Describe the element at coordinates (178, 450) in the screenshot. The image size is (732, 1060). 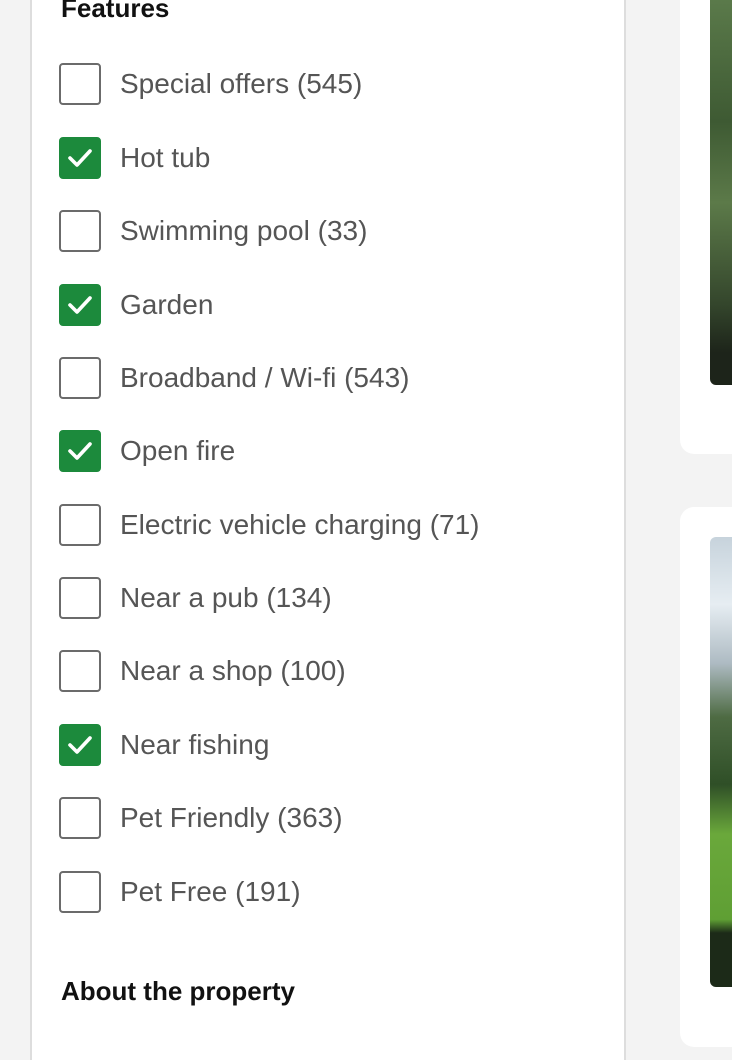
I see `filter-label: Open fire` at that location.